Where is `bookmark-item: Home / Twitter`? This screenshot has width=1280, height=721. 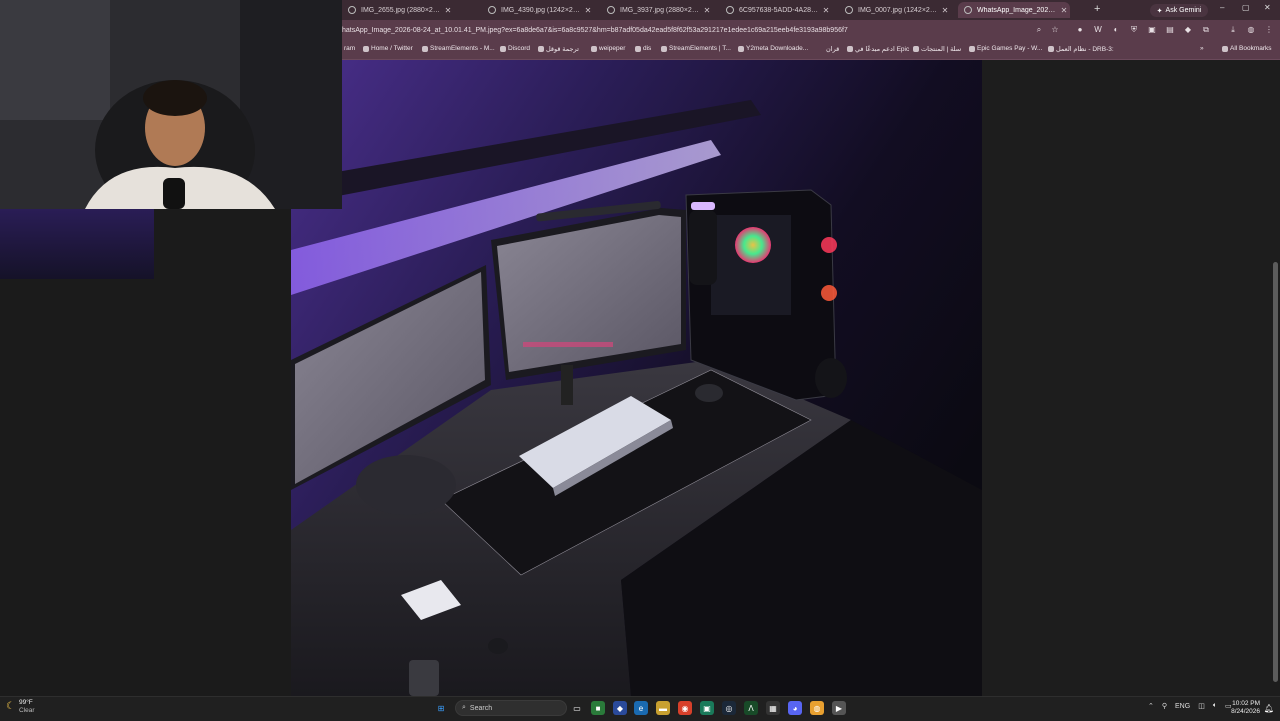 bookmark-item: Home / Twitter is located at coordinates (388, 48).